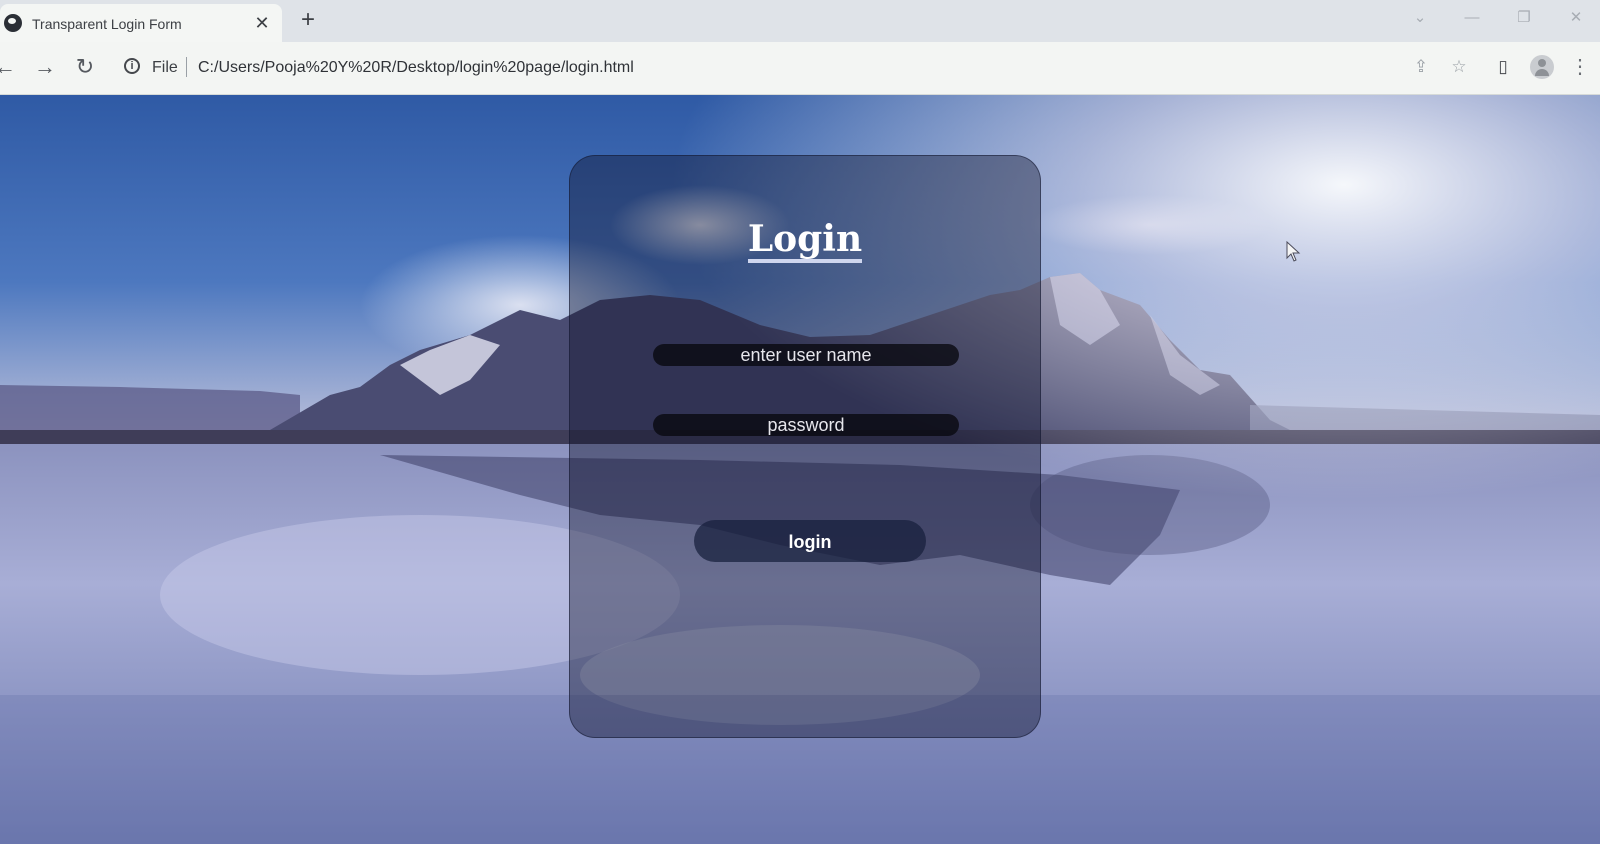 This screenshot has height=844, width=1600. What do you see at coordinates (107, 24) in the screenshot?
I see `tab-title: Transparent Login Form` at bounding box center [107, 24].